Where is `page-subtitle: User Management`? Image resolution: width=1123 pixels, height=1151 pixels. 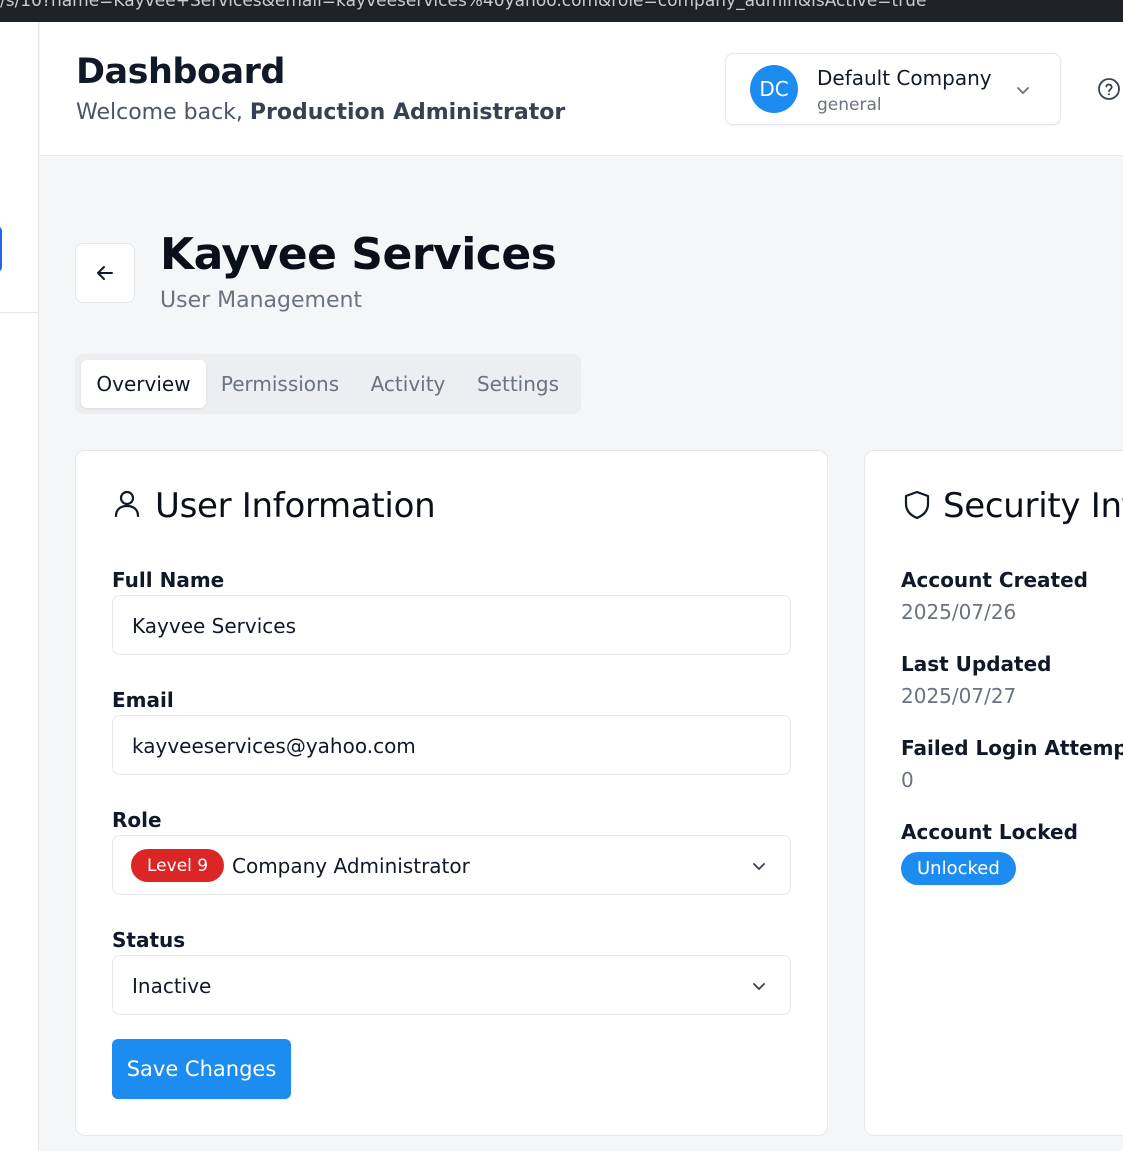
page-subtitle: User Management is located at coordinates (261, 300).